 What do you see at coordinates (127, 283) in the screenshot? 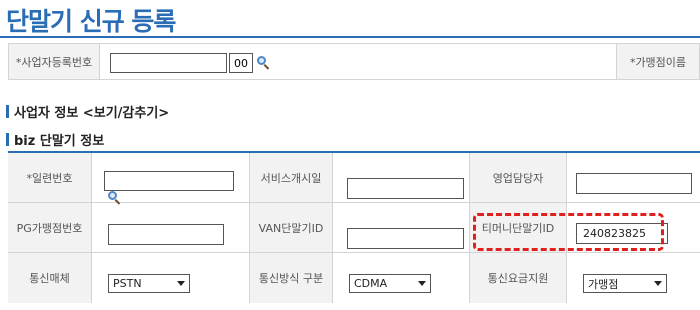
I see `comm-media-selected: PSTN` at bounding box center [127, 283].